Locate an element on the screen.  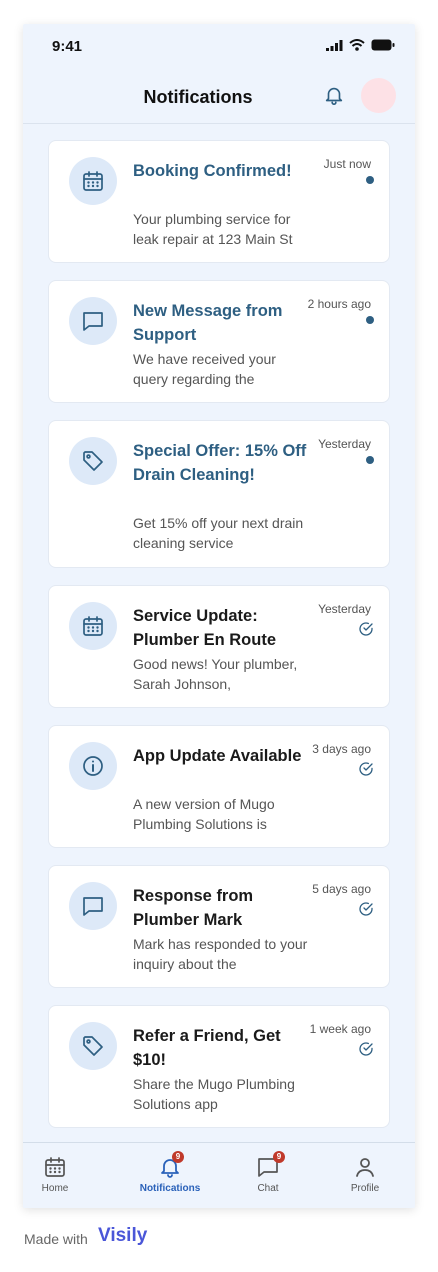
notification-title: New Message from Support is located at coordinates (208, 323).